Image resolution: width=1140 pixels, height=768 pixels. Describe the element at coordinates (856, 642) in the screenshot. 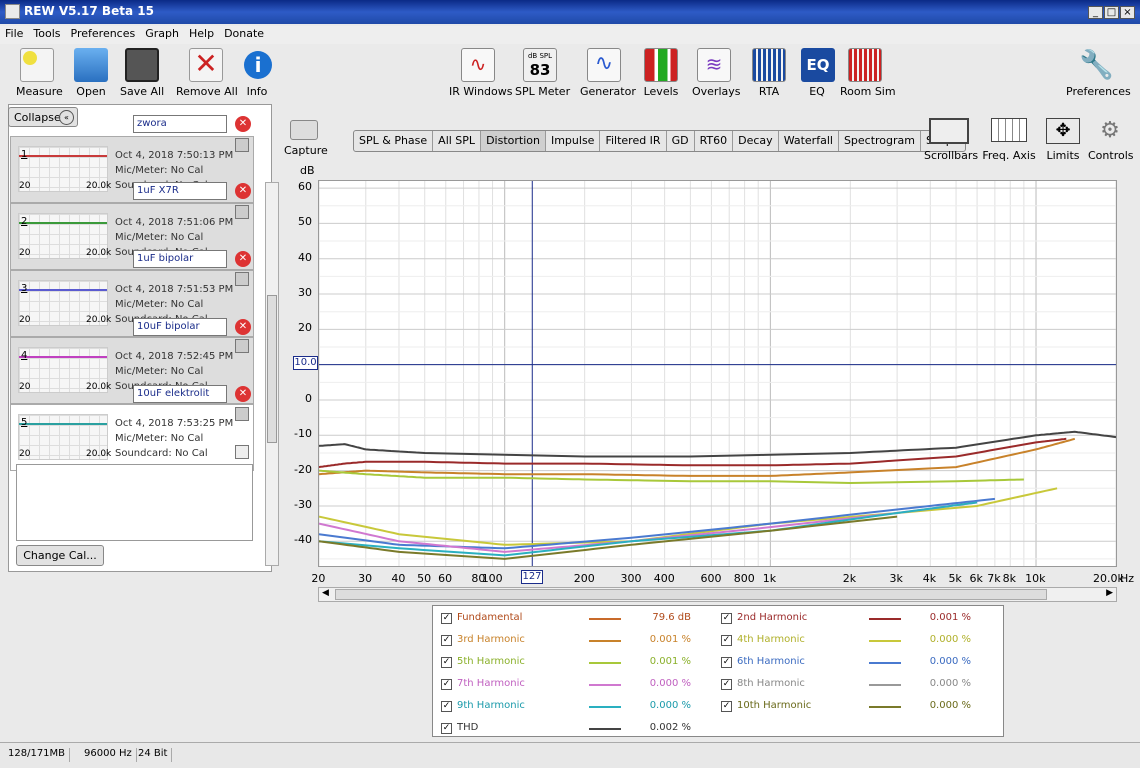

I see `legend-item: ✓ 4th Harmonic 0.000 %` at that location.